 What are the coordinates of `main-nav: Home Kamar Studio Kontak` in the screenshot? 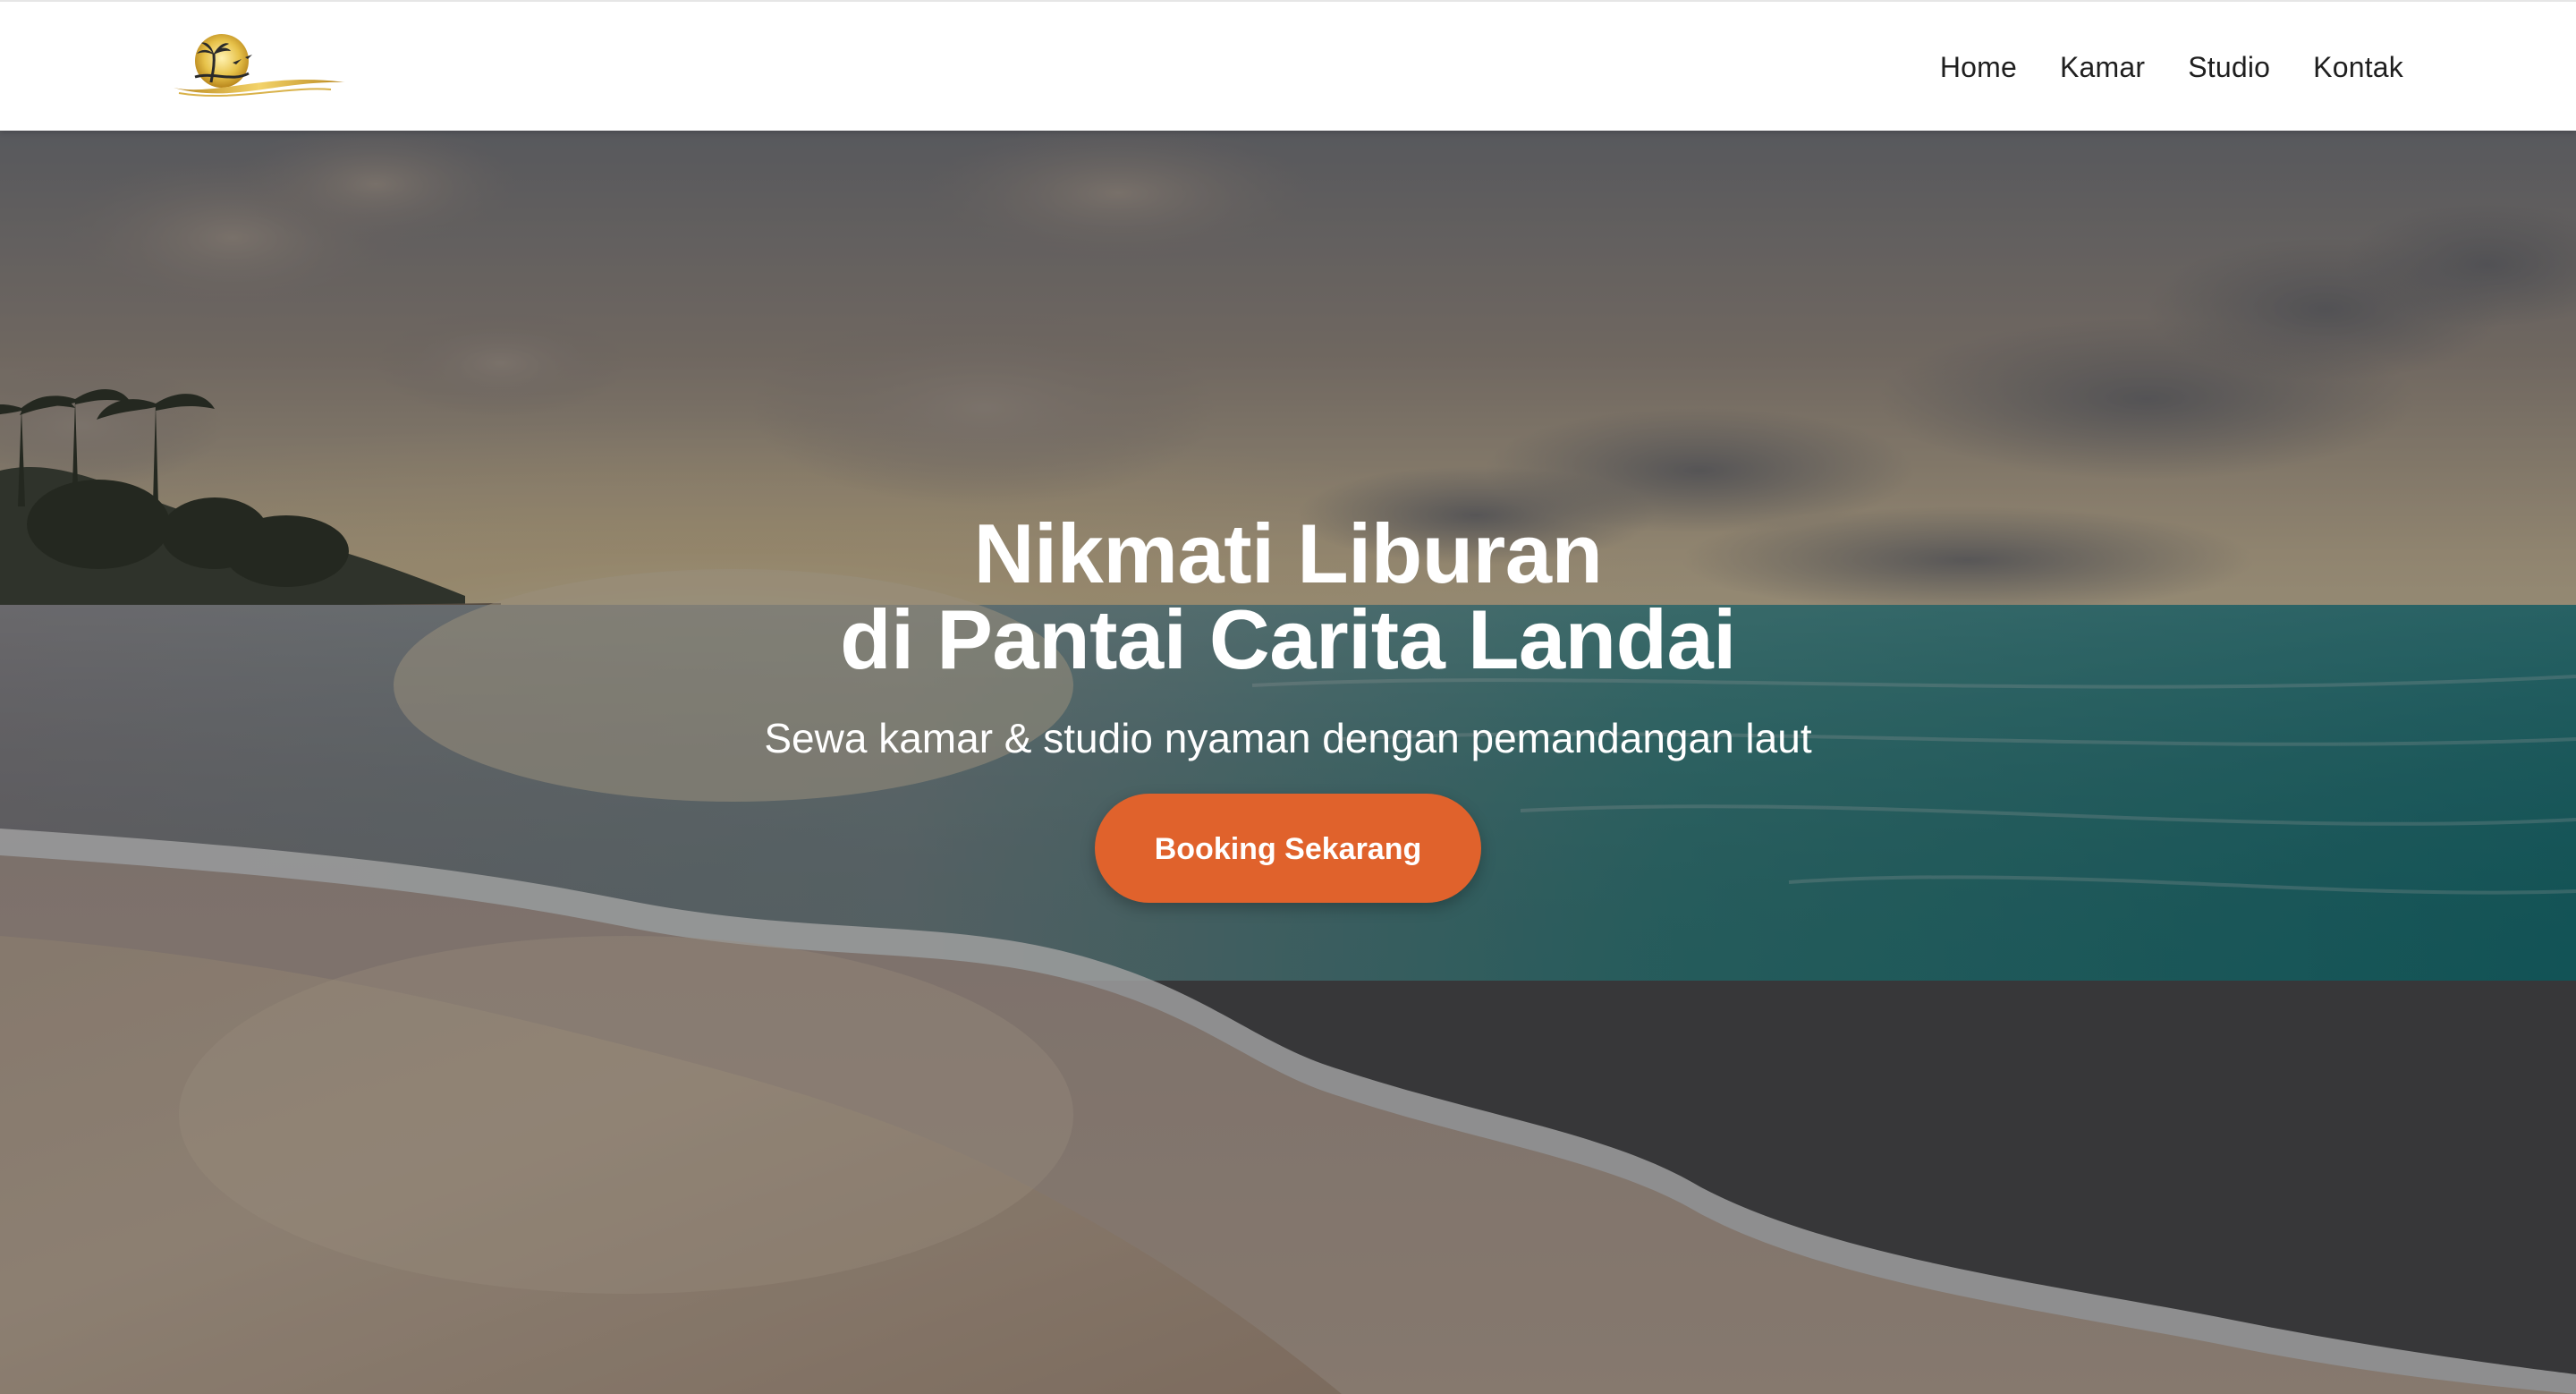 It's located at (2171, 67).